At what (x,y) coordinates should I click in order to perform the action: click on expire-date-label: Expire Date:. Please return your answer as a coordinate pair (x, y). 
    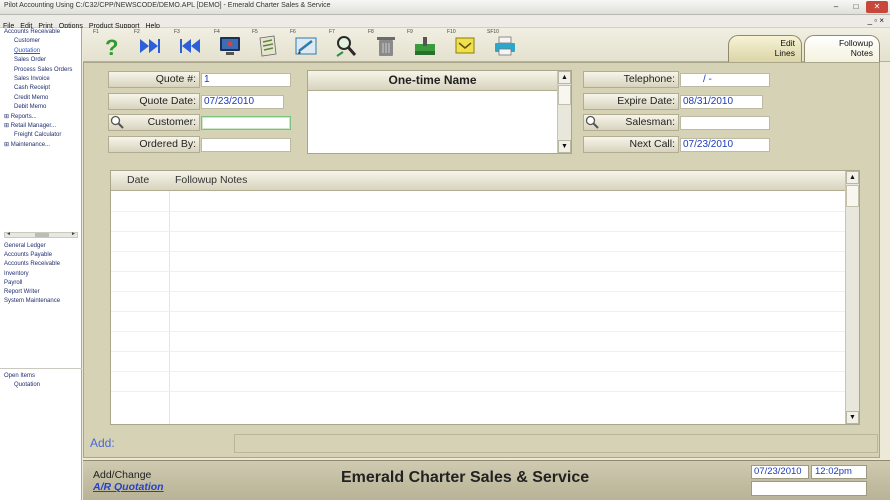
    Looking at the image, I should click on (631, 101).